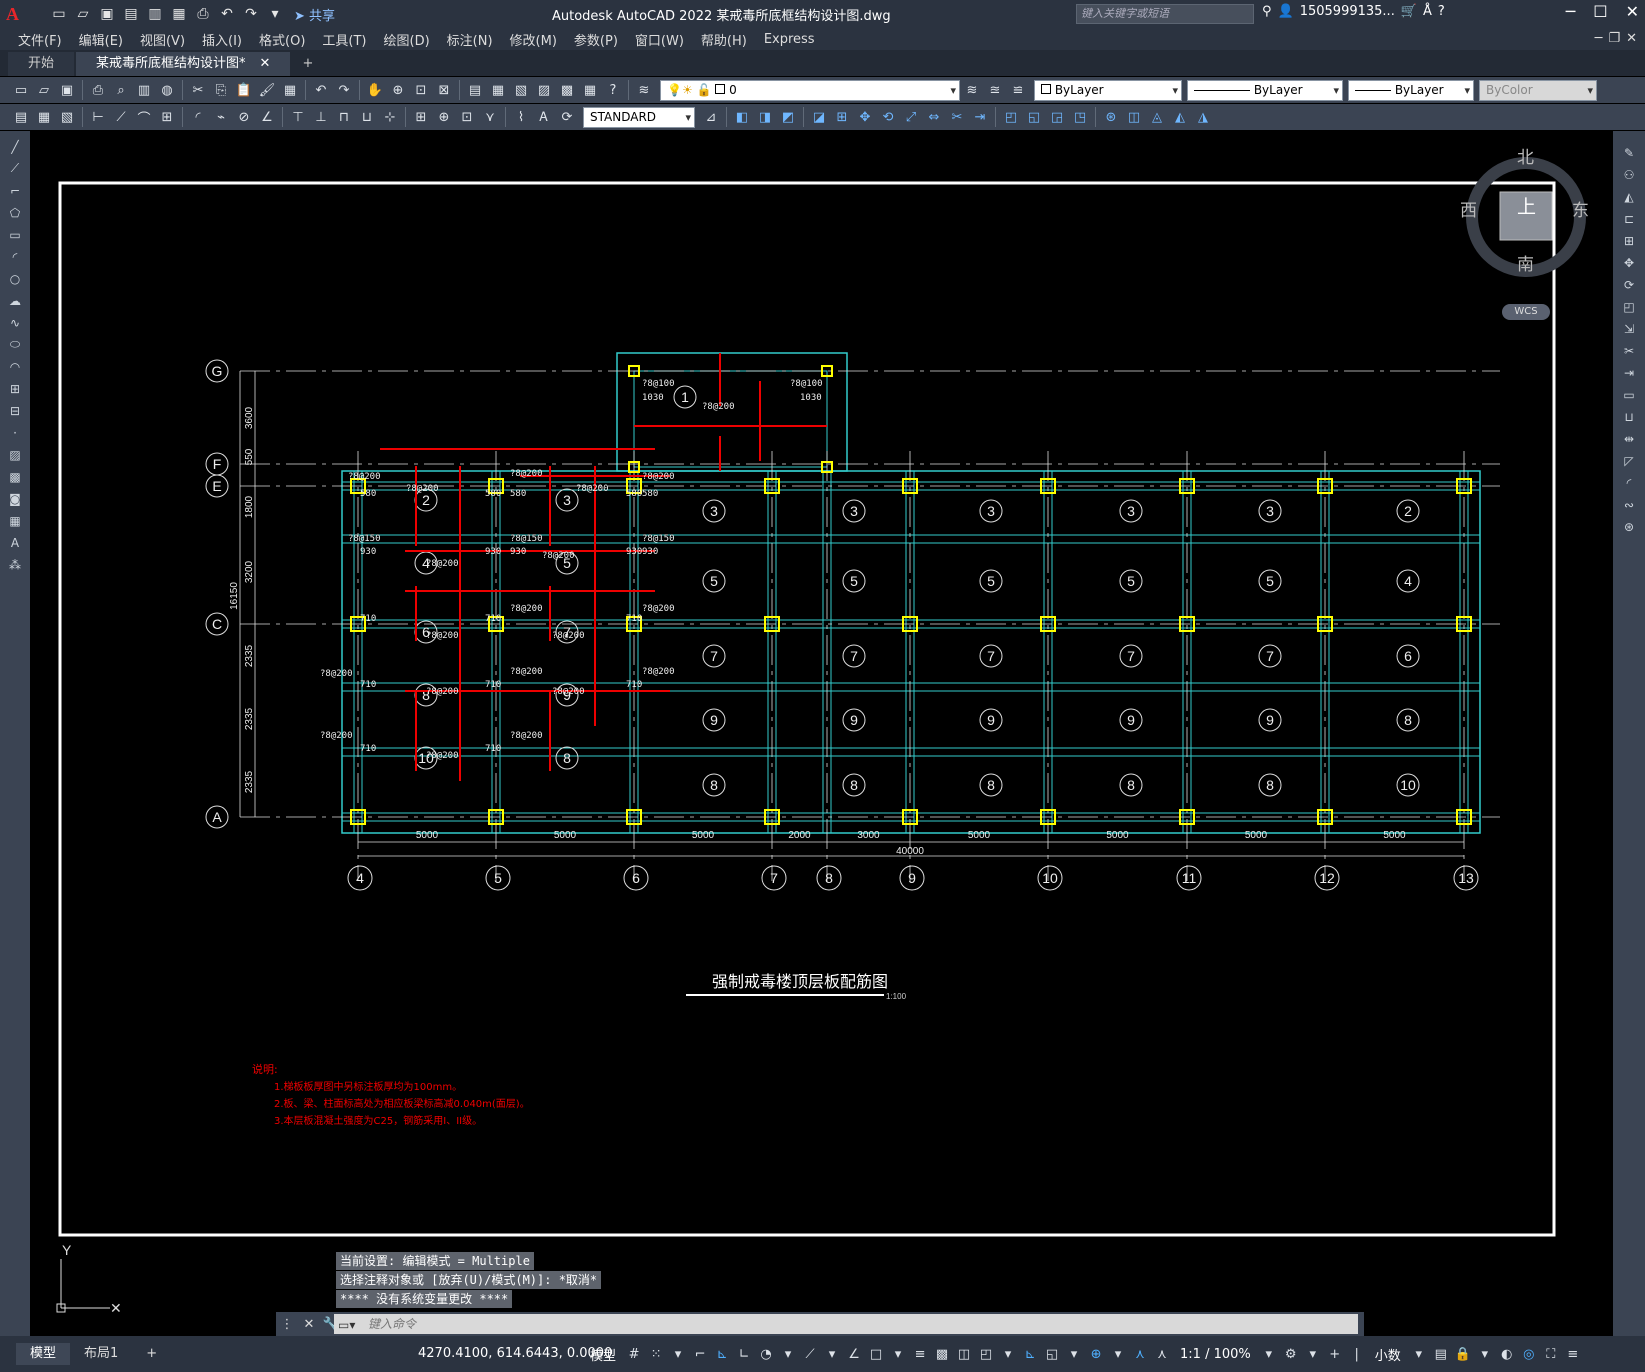 The image size is (1645, 1372). What do you see at coordinates (398, 90) in the screenshot?
I see `zoom-realtime-icon: ⊕` at bounding box center [398, 90].